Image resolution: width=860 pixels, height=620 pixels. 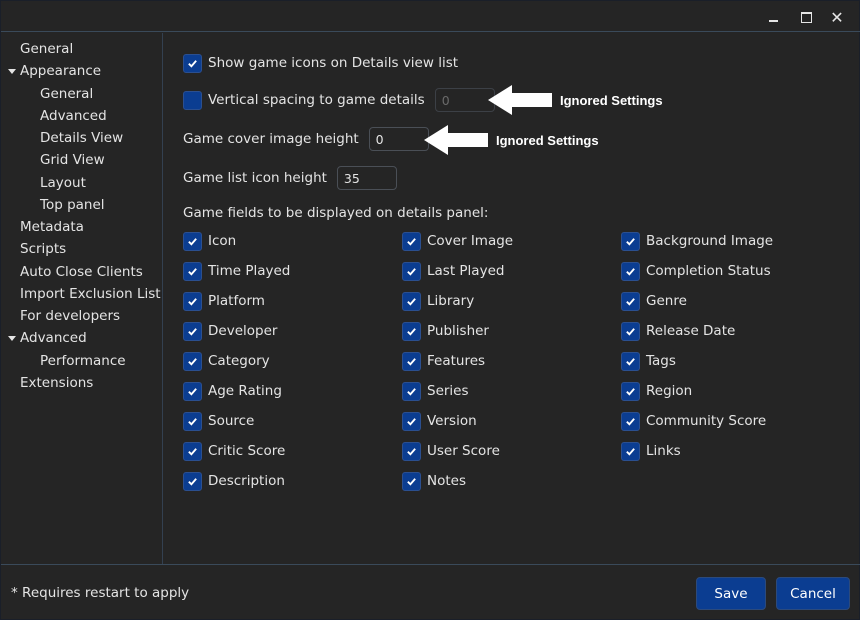 What do you see at coordinates (56, 383) in the screenshot?
I see `nav-item-extensions: Extensions` at bounding box center [56, 383].